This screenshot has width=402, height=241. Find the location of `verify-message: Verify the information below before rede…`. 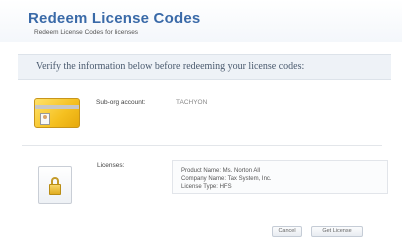

verify-message: Verify the information below before rede… is located at coordinates (170, 66).